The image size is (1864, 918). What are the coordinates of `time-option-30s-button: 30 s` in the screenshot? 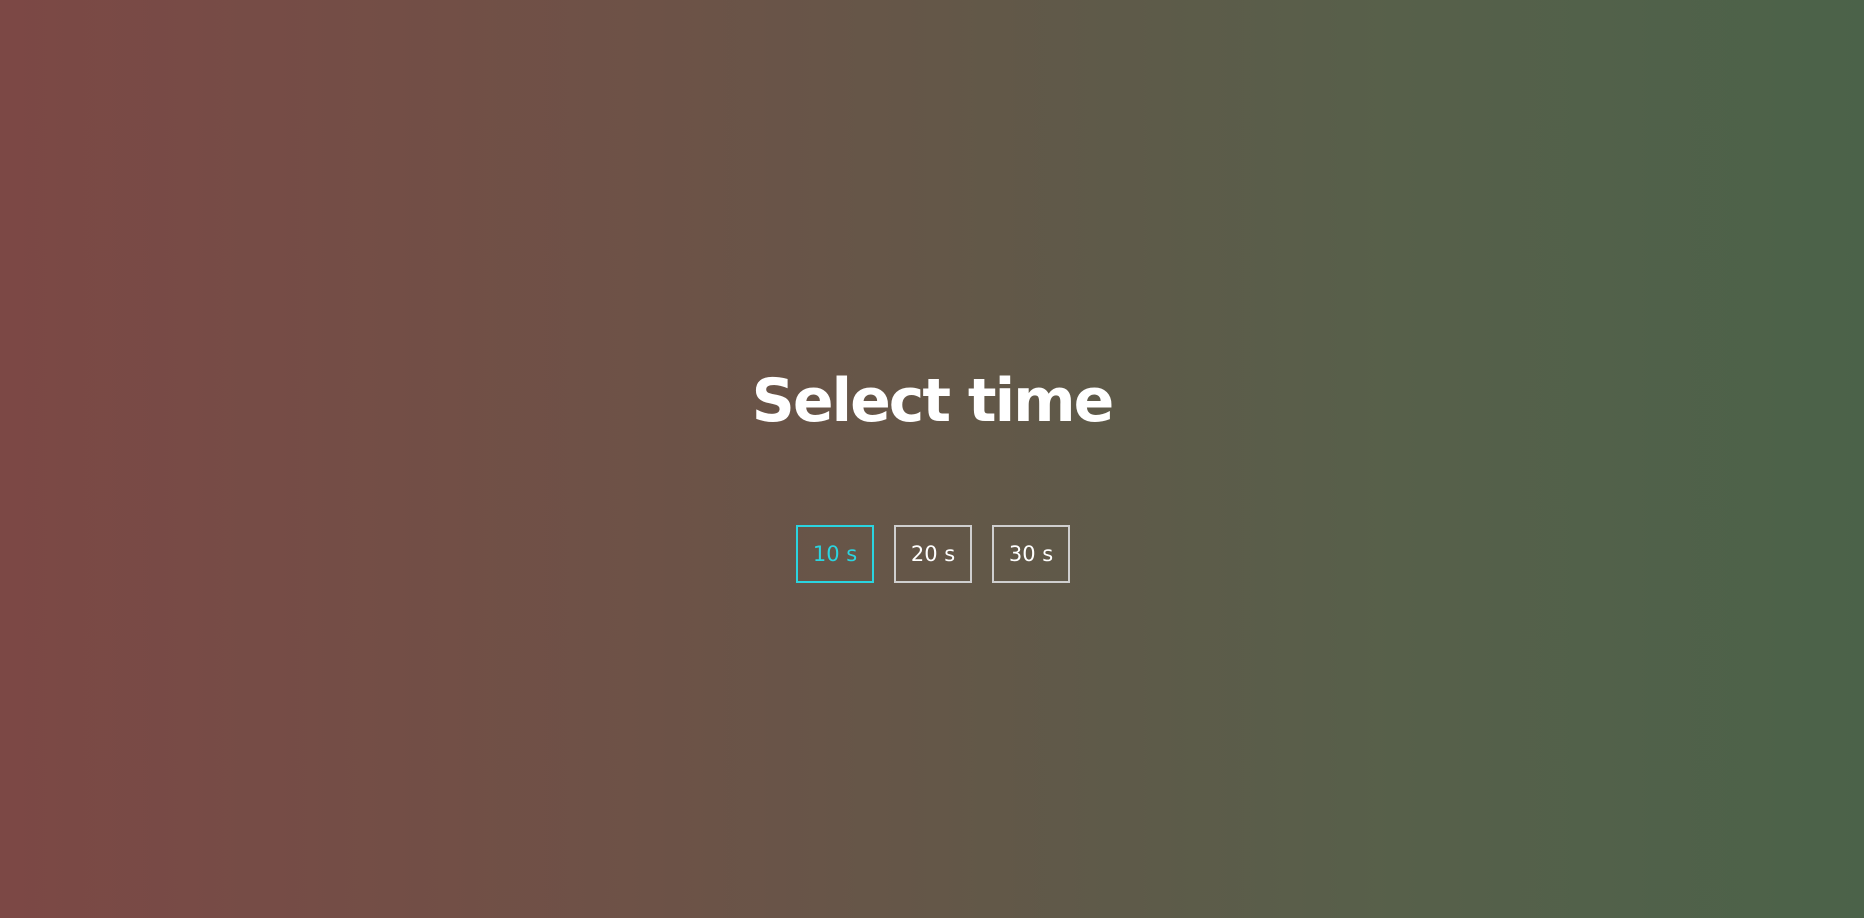 It's located at (1031, 554).